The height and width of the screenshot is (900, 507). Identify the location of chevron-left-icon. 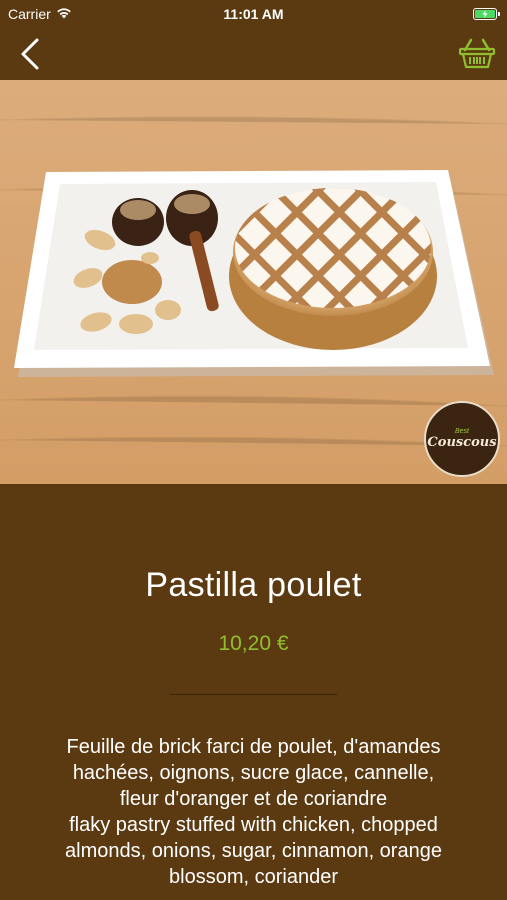
(30, 54).